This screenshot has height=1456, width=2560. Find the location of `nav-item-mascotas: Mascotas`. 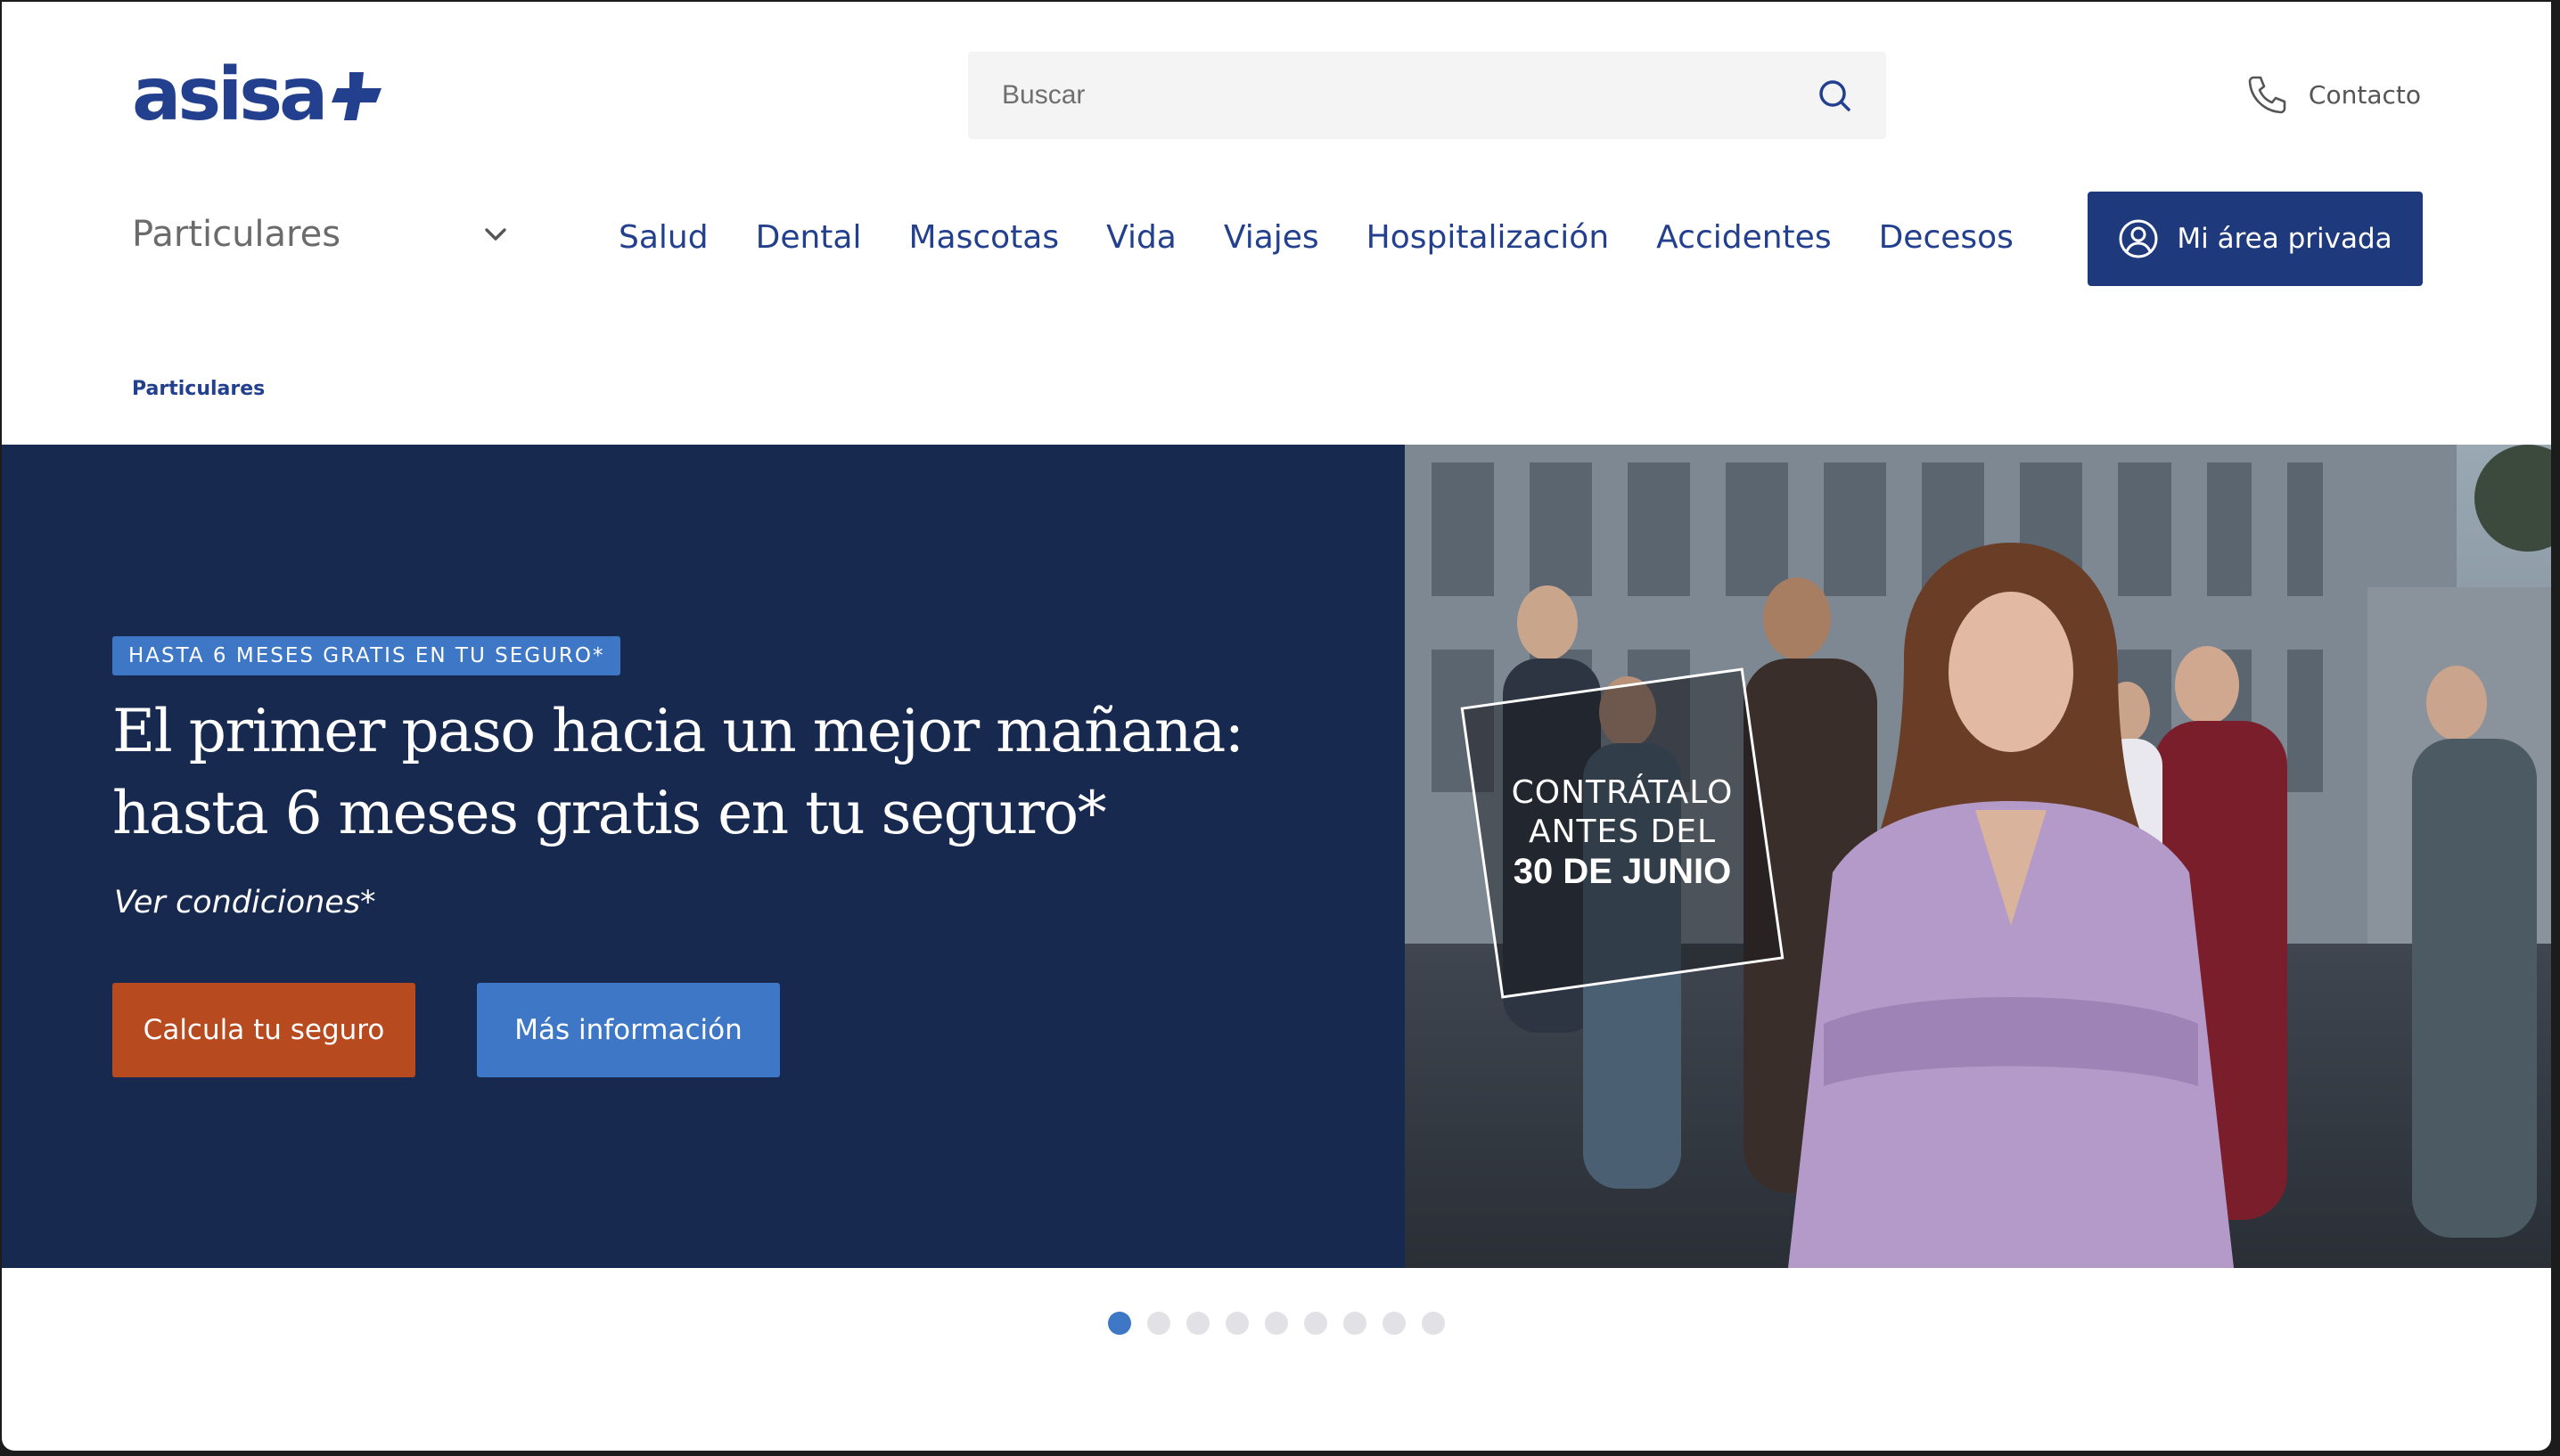

nav-item-mascotas: Mascotas is located at coordinates (983, 237).